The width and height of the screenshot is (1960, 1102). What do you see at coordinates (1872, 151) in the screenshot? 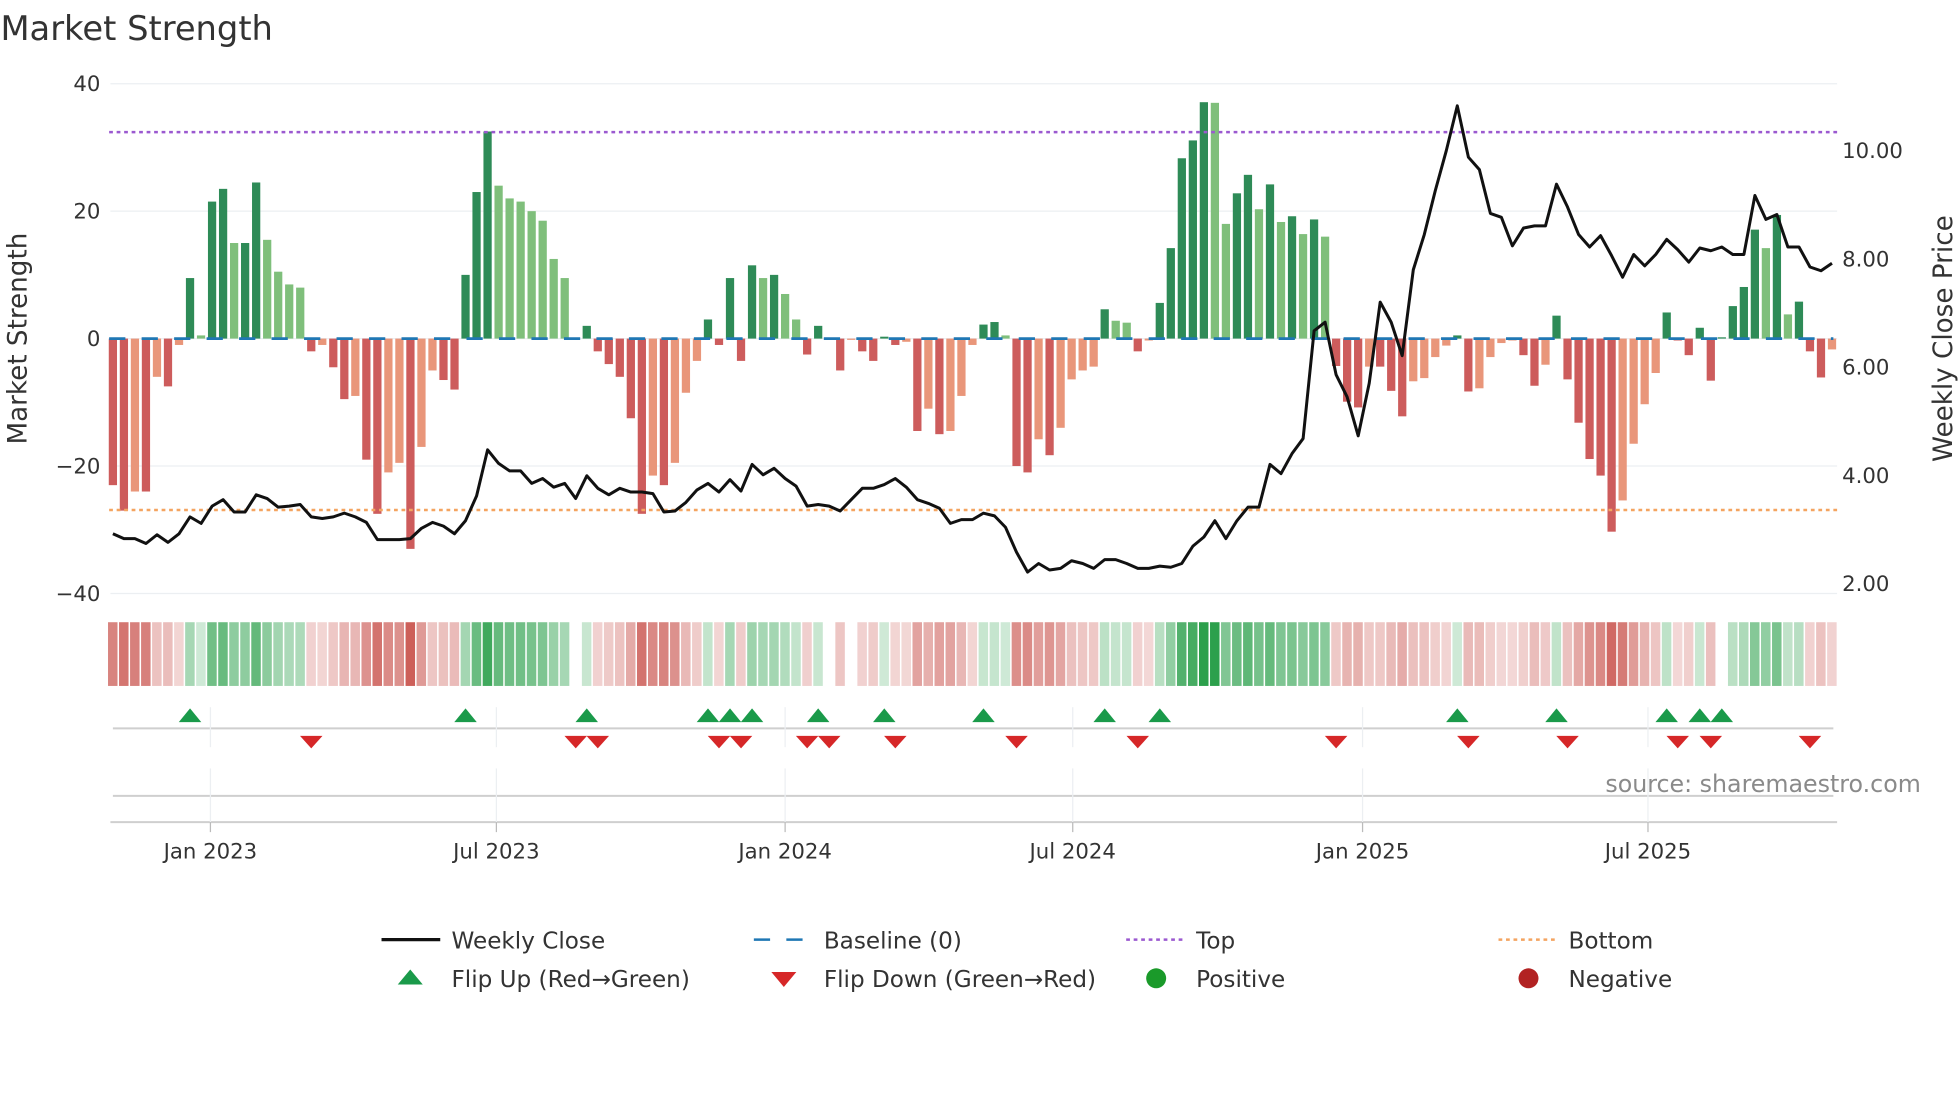
I see `y2-tick-label: 10.00` at bounding box center [1872, 151].